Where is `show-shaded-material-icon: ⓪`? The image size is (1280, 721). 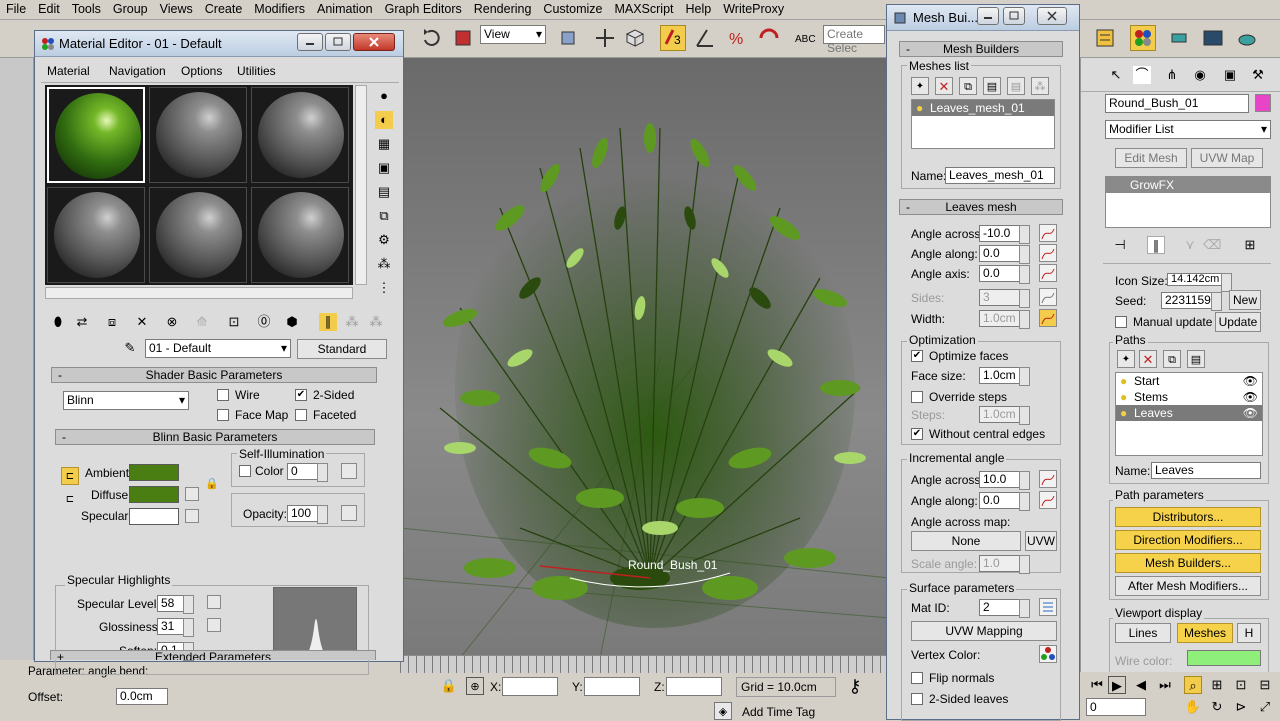 show-shaded-material-icon: ⓪ is located at coordinates (264, 322).